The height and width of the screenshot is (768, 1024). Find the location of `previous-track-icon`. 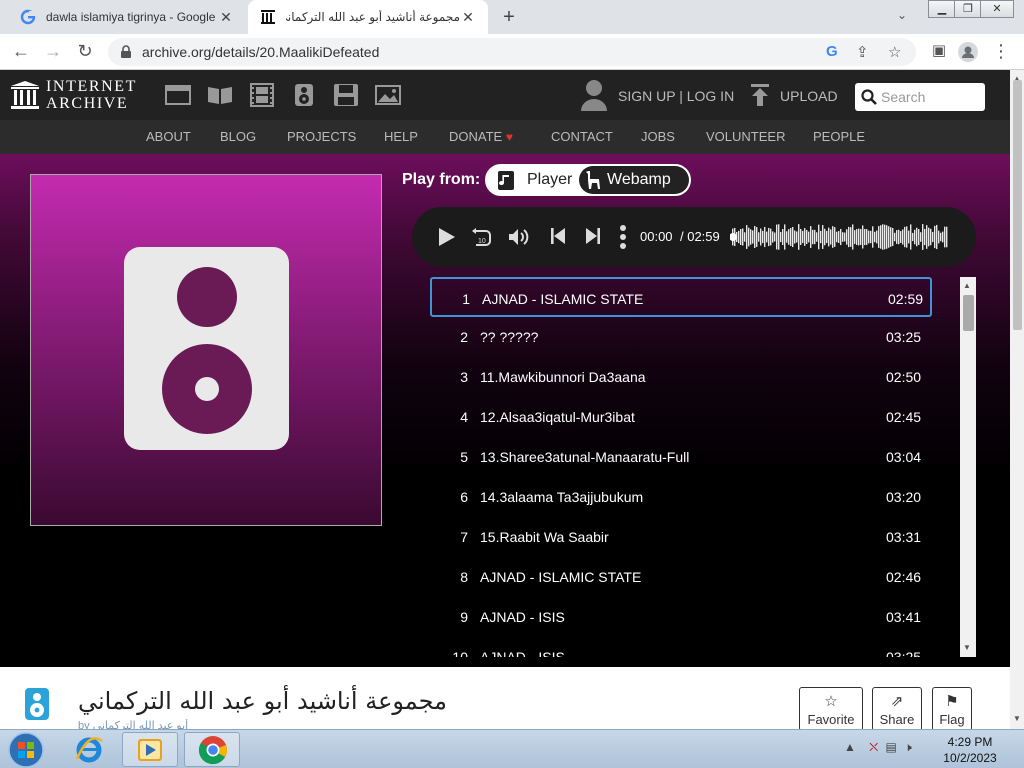

previous-track-icon is located at coordinates (558, 236).